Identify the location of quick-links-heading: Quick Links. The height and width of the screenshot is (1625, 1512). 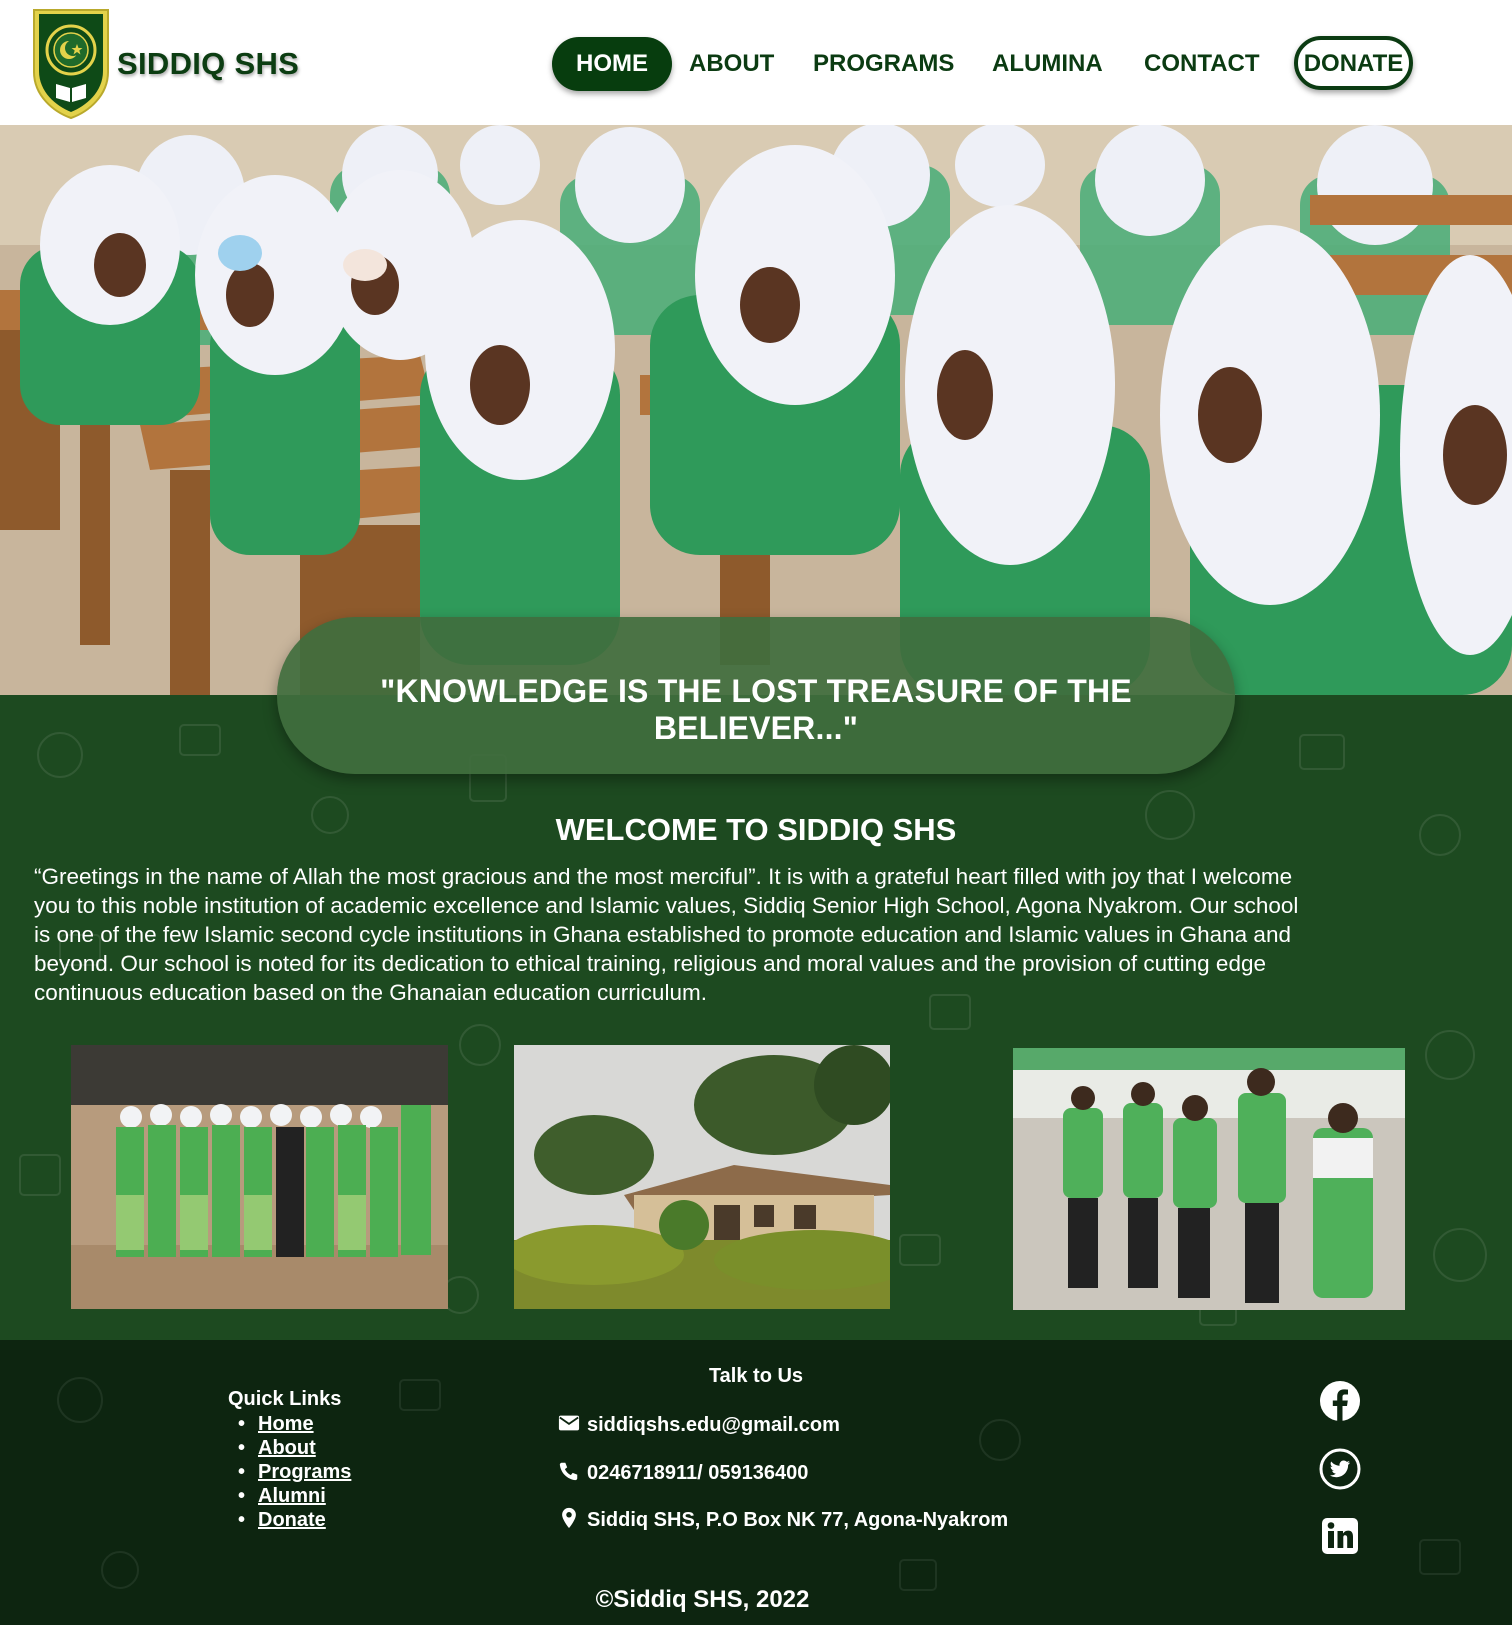
(285, 1399).